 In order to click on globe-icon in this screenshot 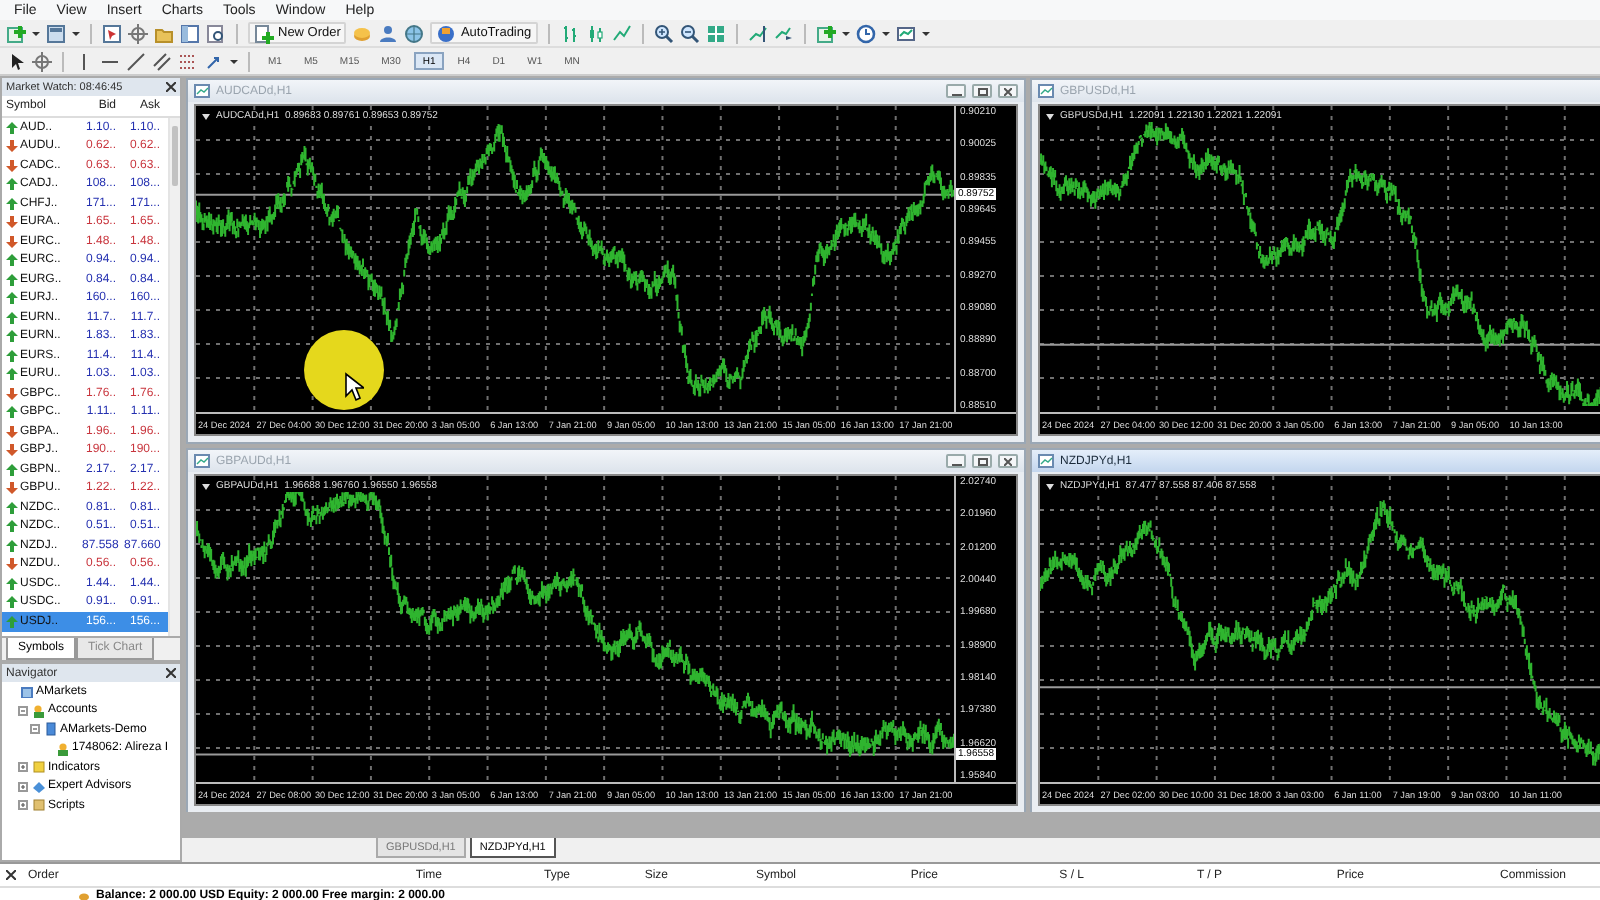, I will do `click(414, 33)`.